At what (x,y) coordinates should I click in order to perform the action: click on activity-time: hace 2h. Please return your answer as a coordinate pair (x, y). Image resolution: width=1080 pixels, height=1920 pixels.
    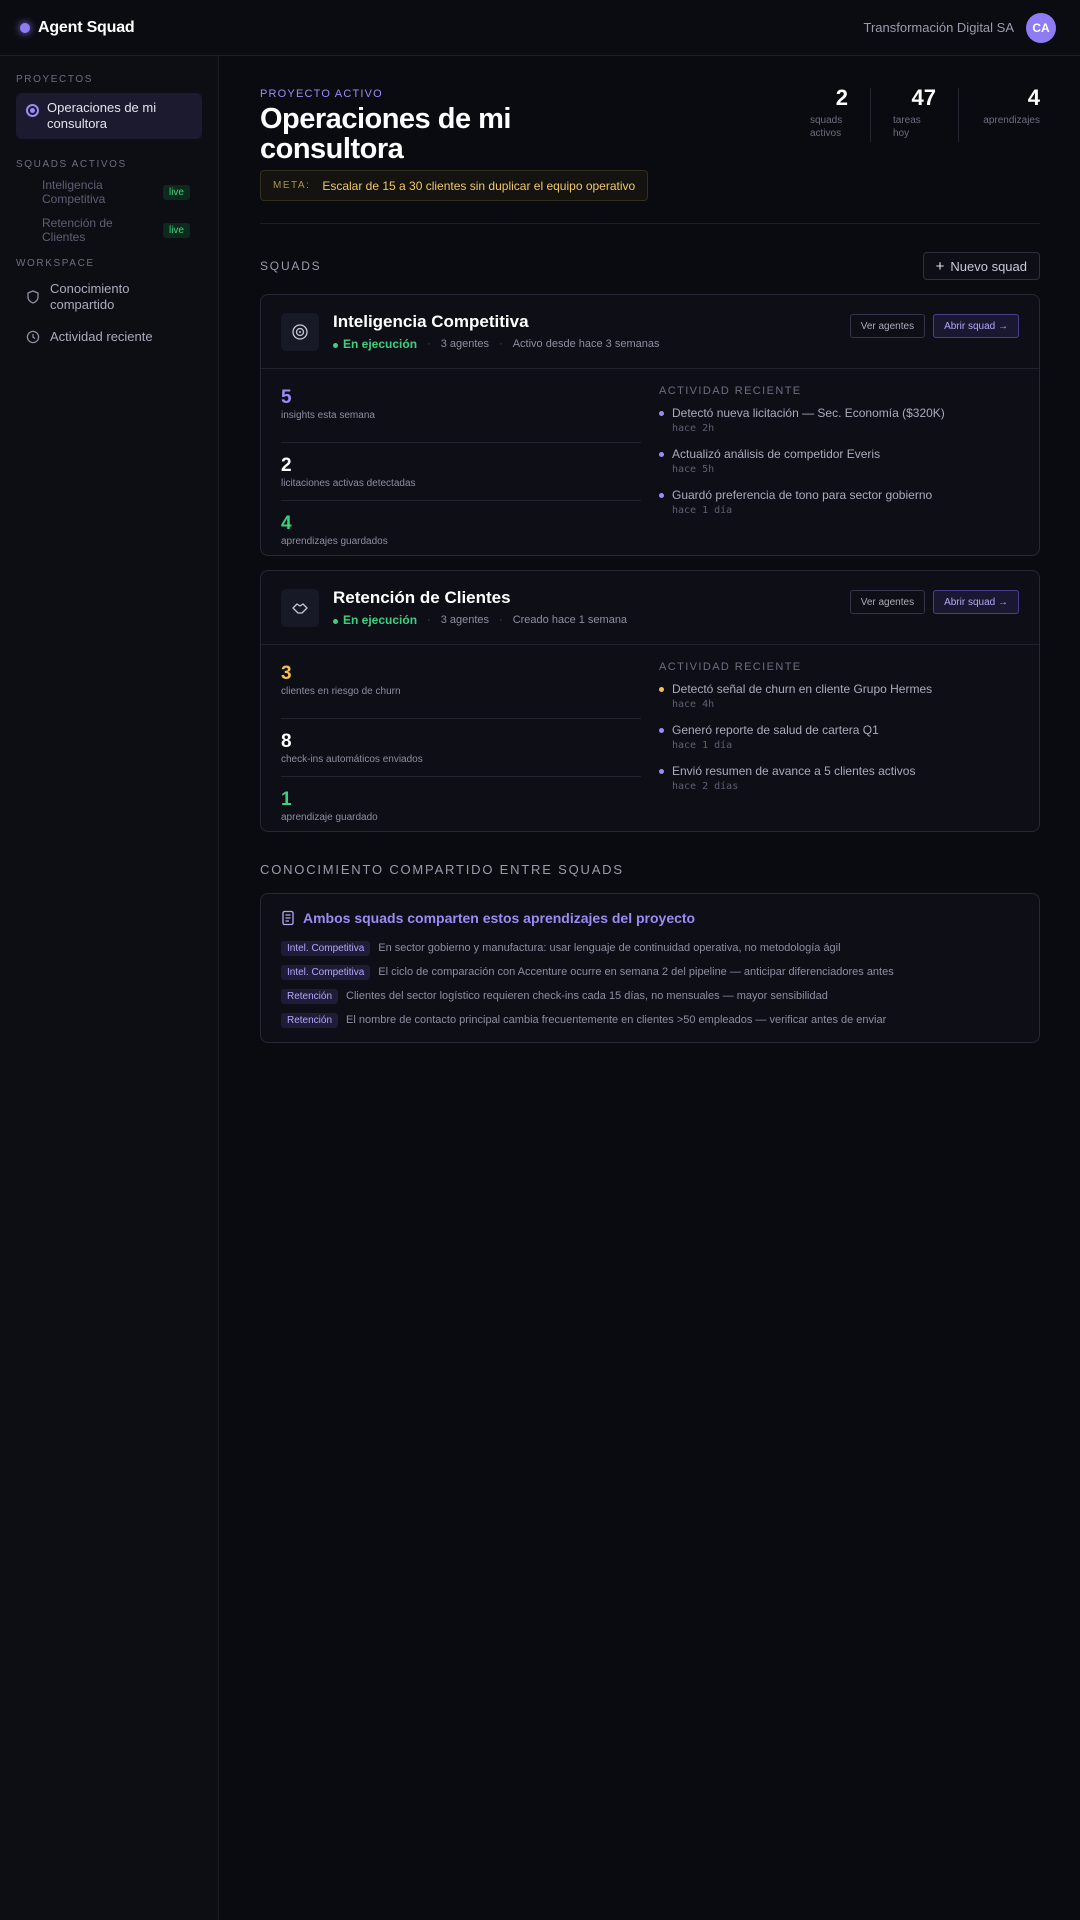
    Looking at the image, I should click on (693, 428).